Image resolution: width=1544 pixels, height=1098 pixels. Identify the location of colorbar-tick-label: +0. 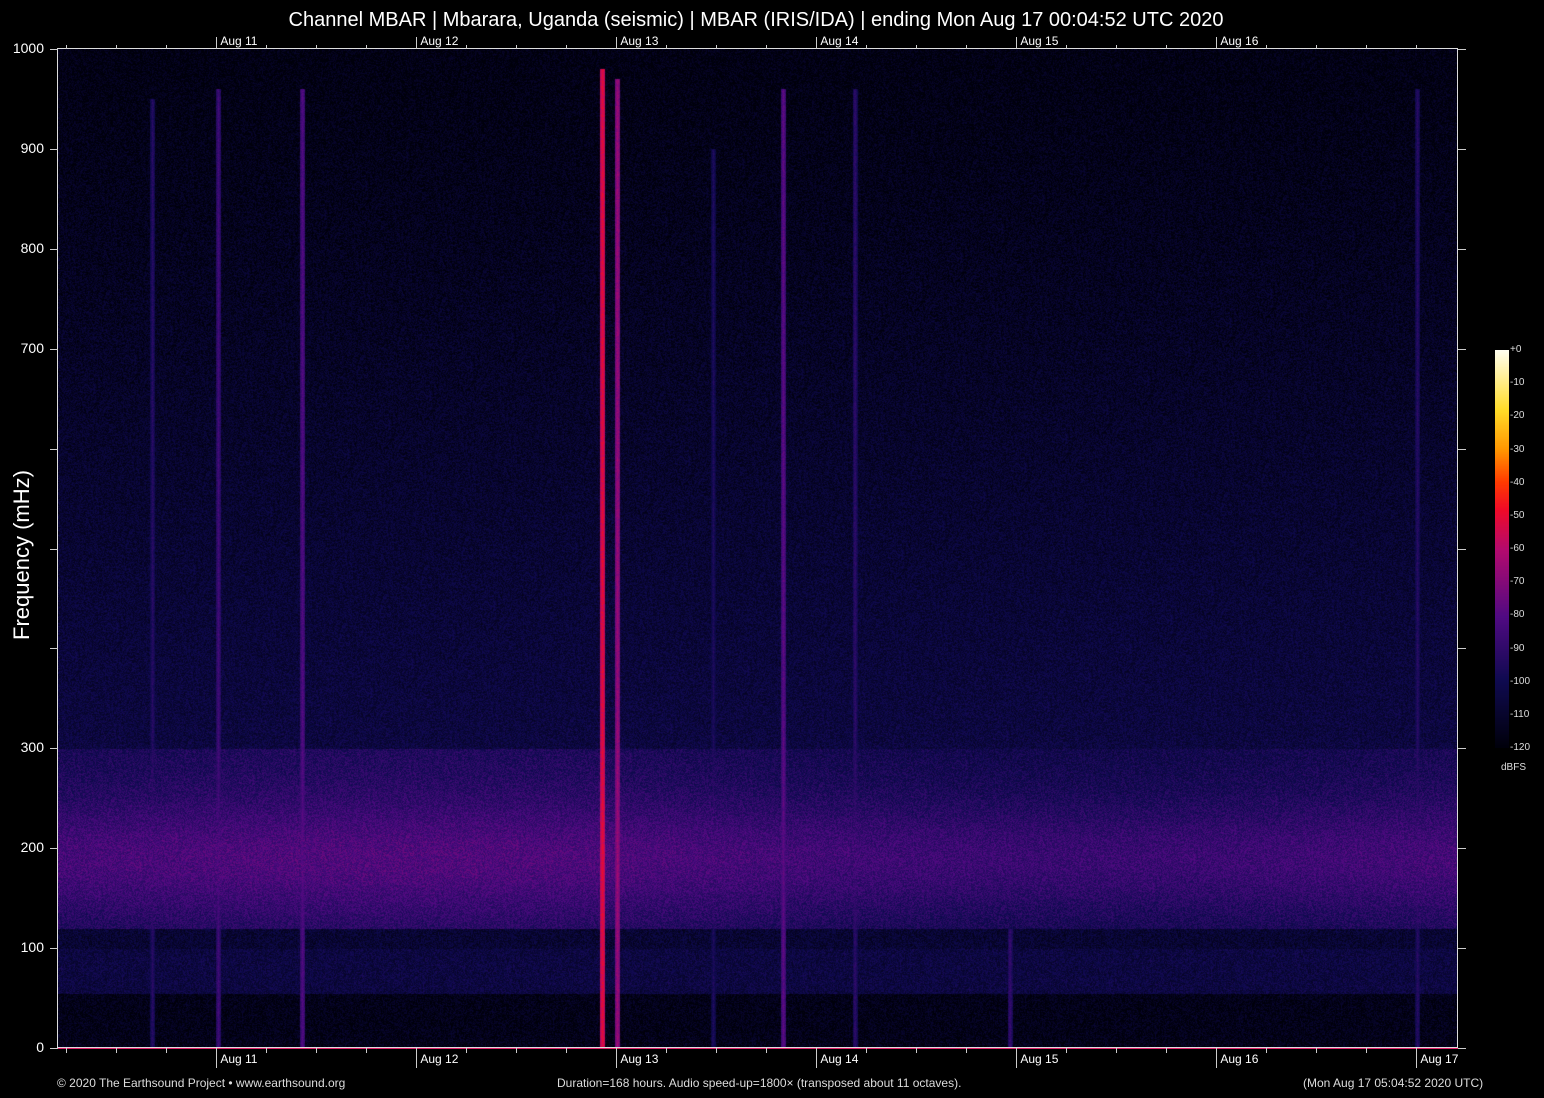
(1516, 349).